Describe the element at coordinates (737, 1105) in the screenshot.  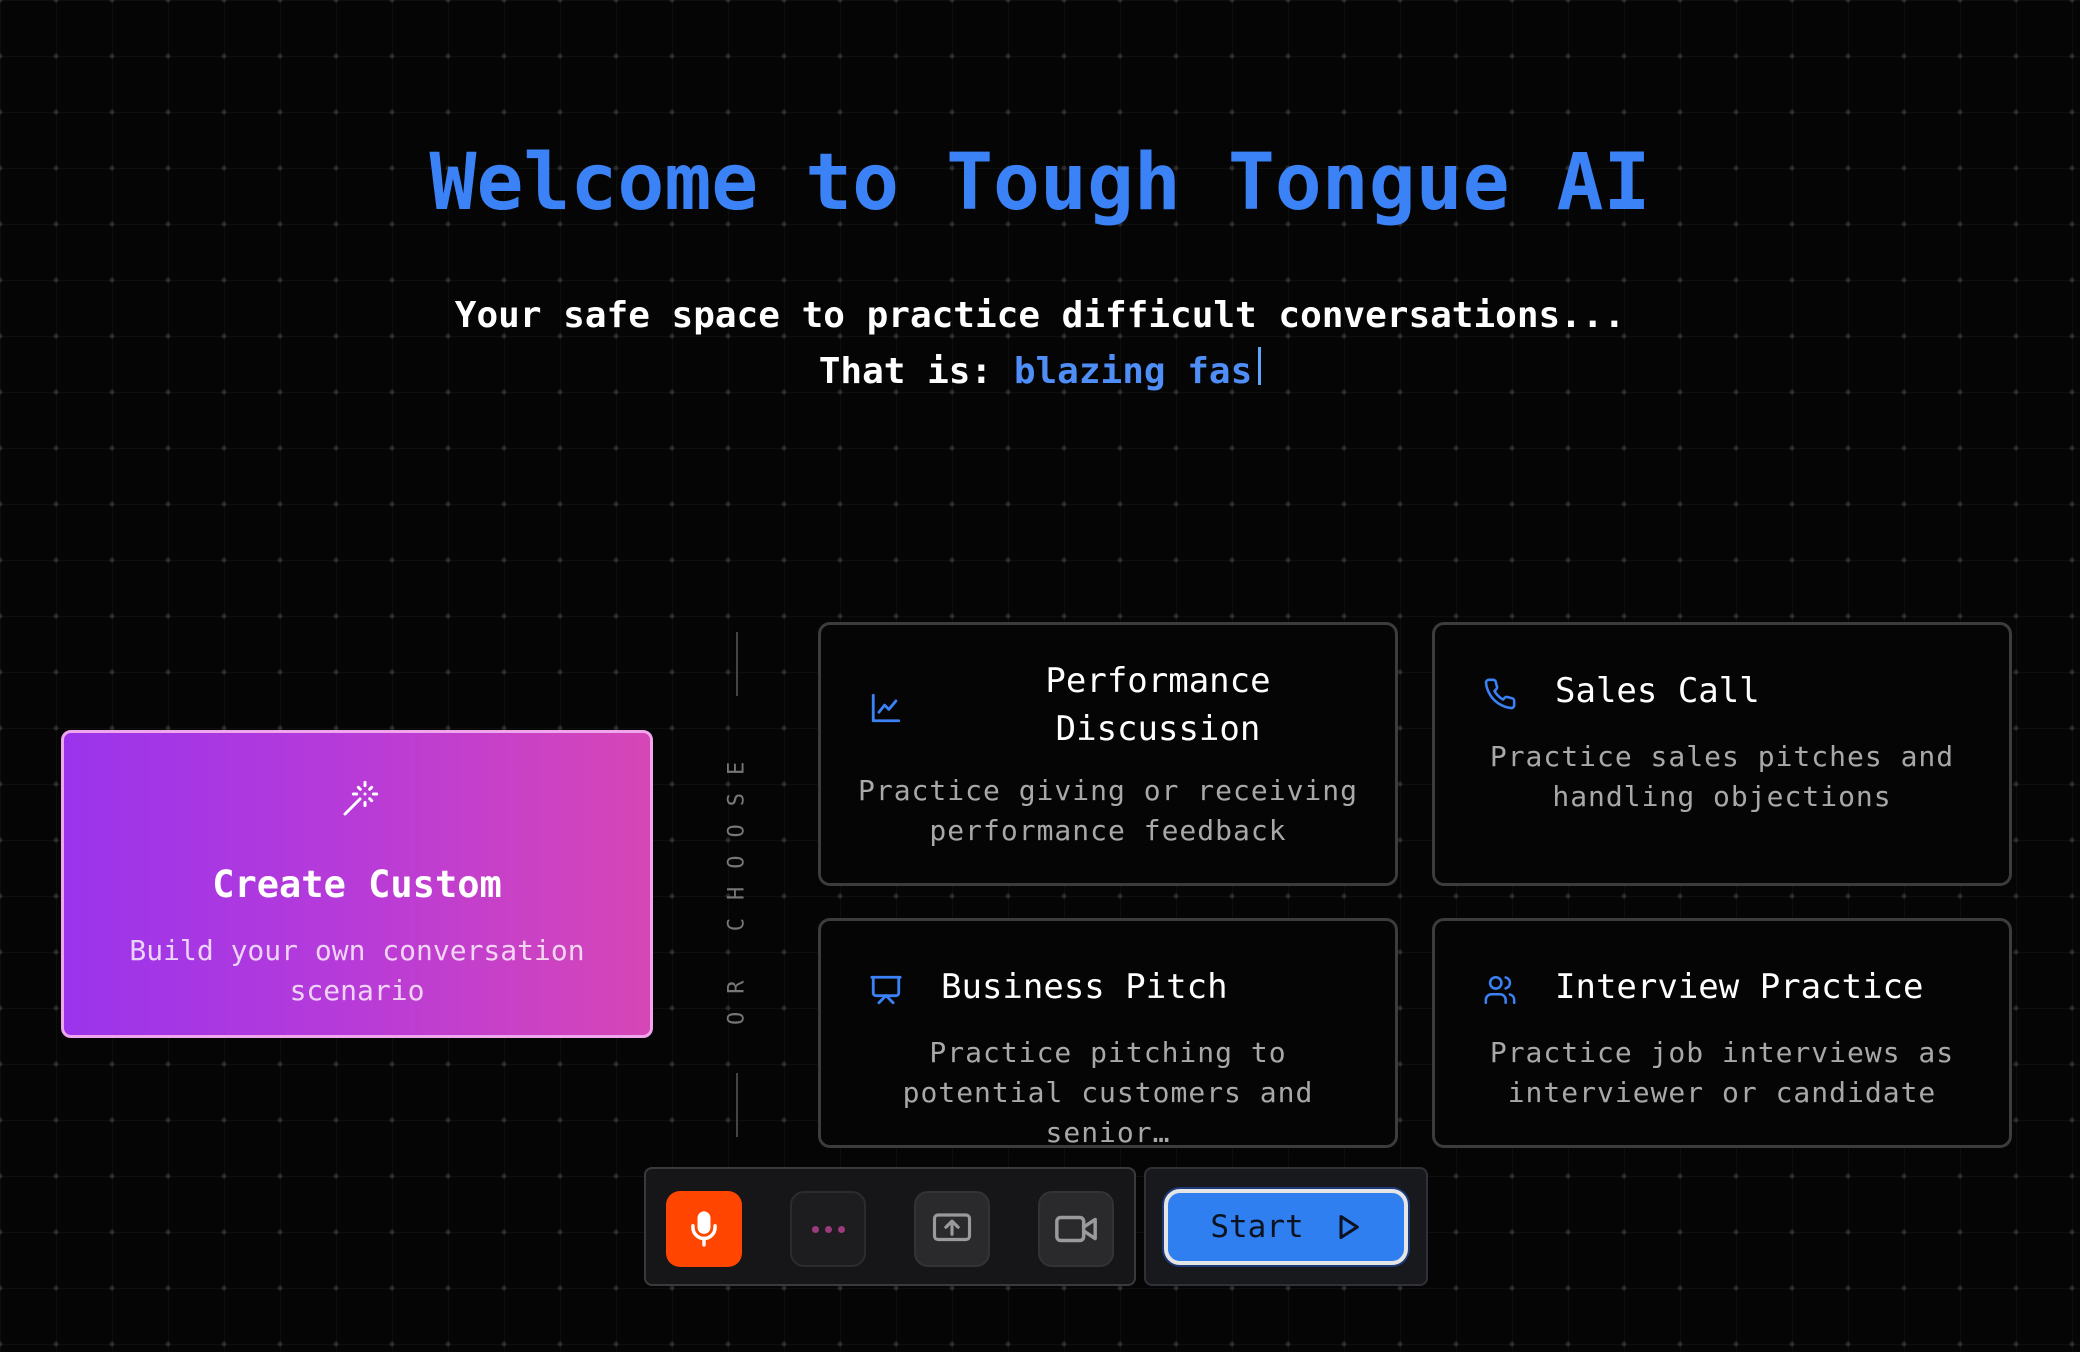
I see `divider-line-bottom` at that location.